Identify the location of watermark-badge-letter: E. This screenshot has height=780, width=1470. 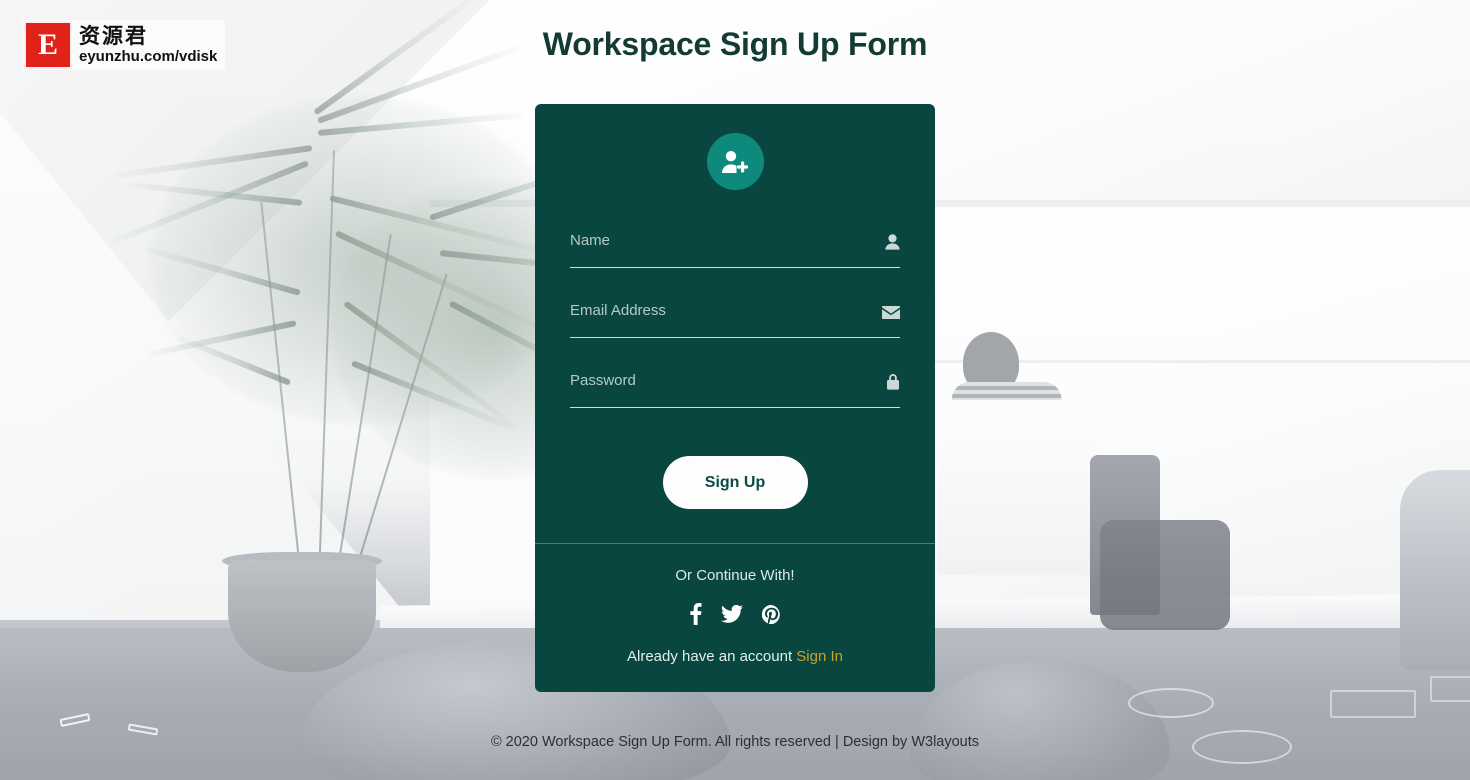
(47, 44).